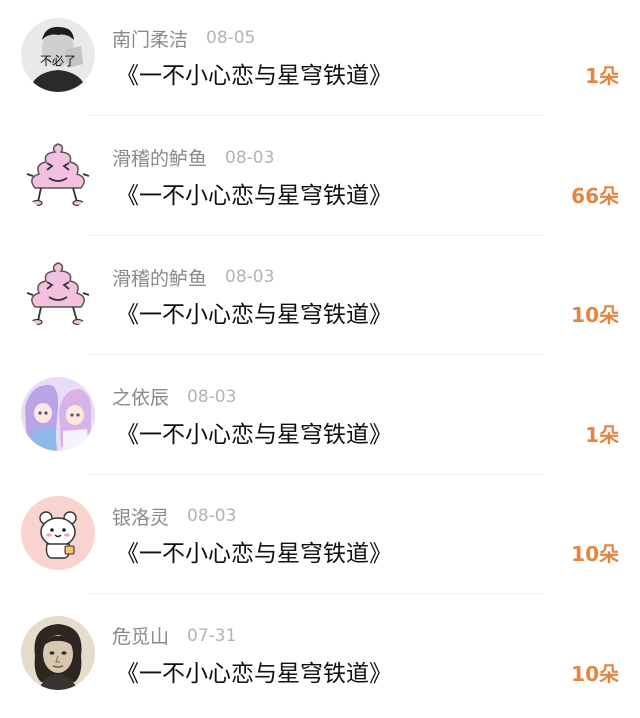 The width and height of the screenshot is (640, 718). Describe the element at coordinates (231, 38) in the screenshot. I see `record-date: 08-05` at that location.